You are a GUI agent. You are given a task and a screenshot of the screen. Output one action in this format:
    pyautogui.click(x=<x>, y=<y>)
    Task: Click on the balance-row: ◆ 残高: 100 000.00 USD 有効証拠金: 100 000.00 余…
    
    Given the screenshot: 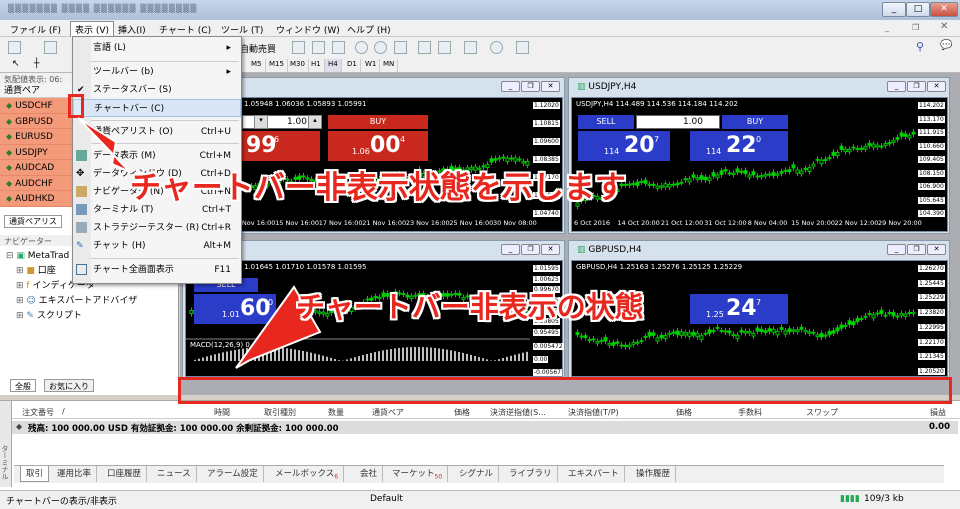 What is the action you would take?
    pyautogui.click(x=485, y=427)
    